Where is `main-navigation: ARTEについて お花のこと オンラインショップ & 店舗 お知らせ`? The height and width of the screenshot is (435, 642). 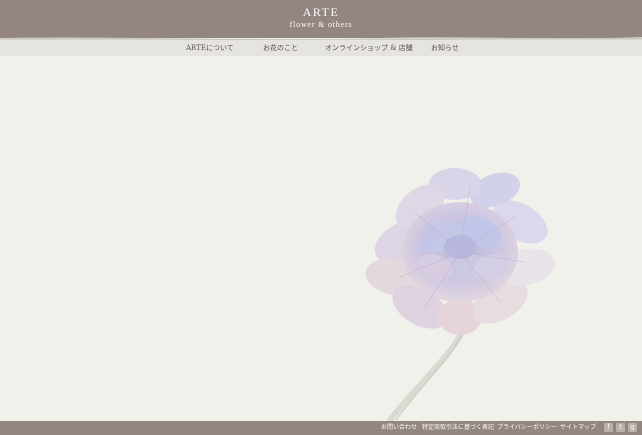
main-navigation: ARTEについて お花のこと オンラインショップ & 店舗 お知らせ is located at coordinates (321, 48).